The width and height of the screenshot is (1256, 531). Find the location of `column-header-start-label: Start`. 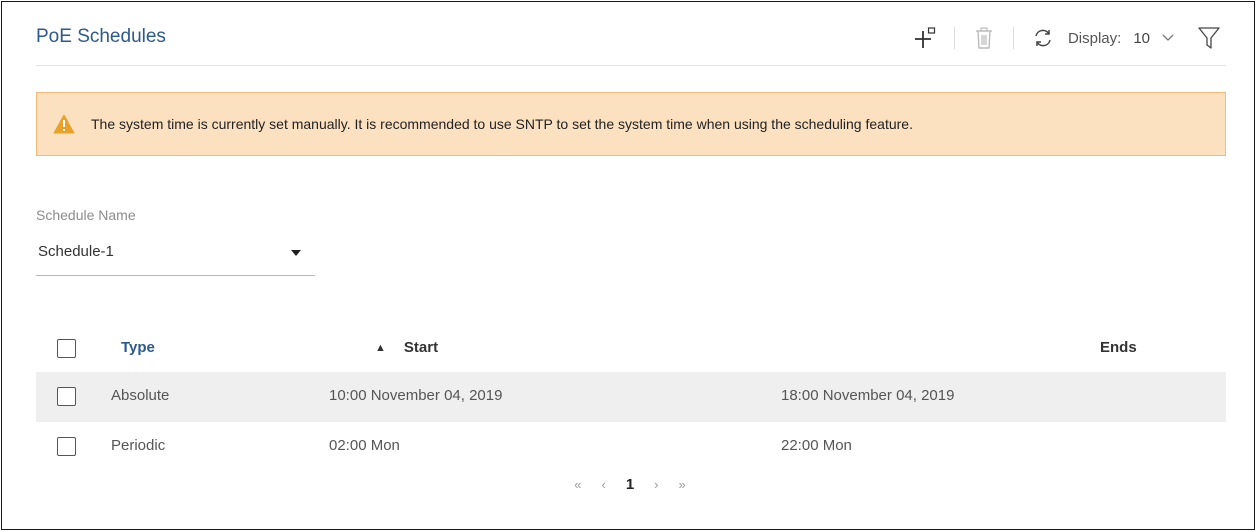

column-header-start-label: Start is located at coordinates (421, 347).